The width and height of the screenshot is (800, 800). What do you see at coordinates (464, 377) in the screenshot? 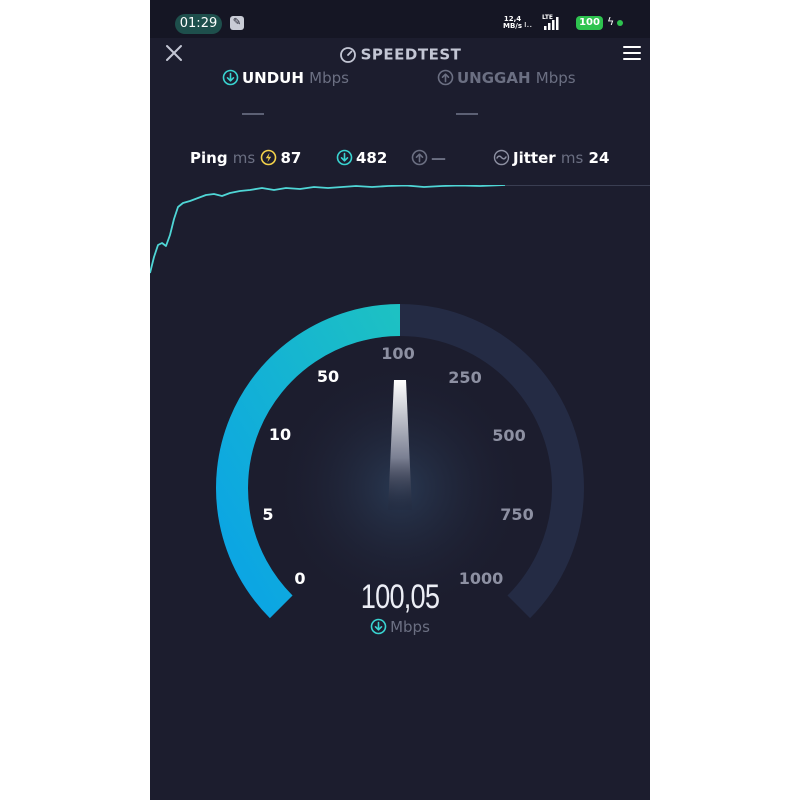
I see `gauge-tick: 250` at bounding box center [464, 377].